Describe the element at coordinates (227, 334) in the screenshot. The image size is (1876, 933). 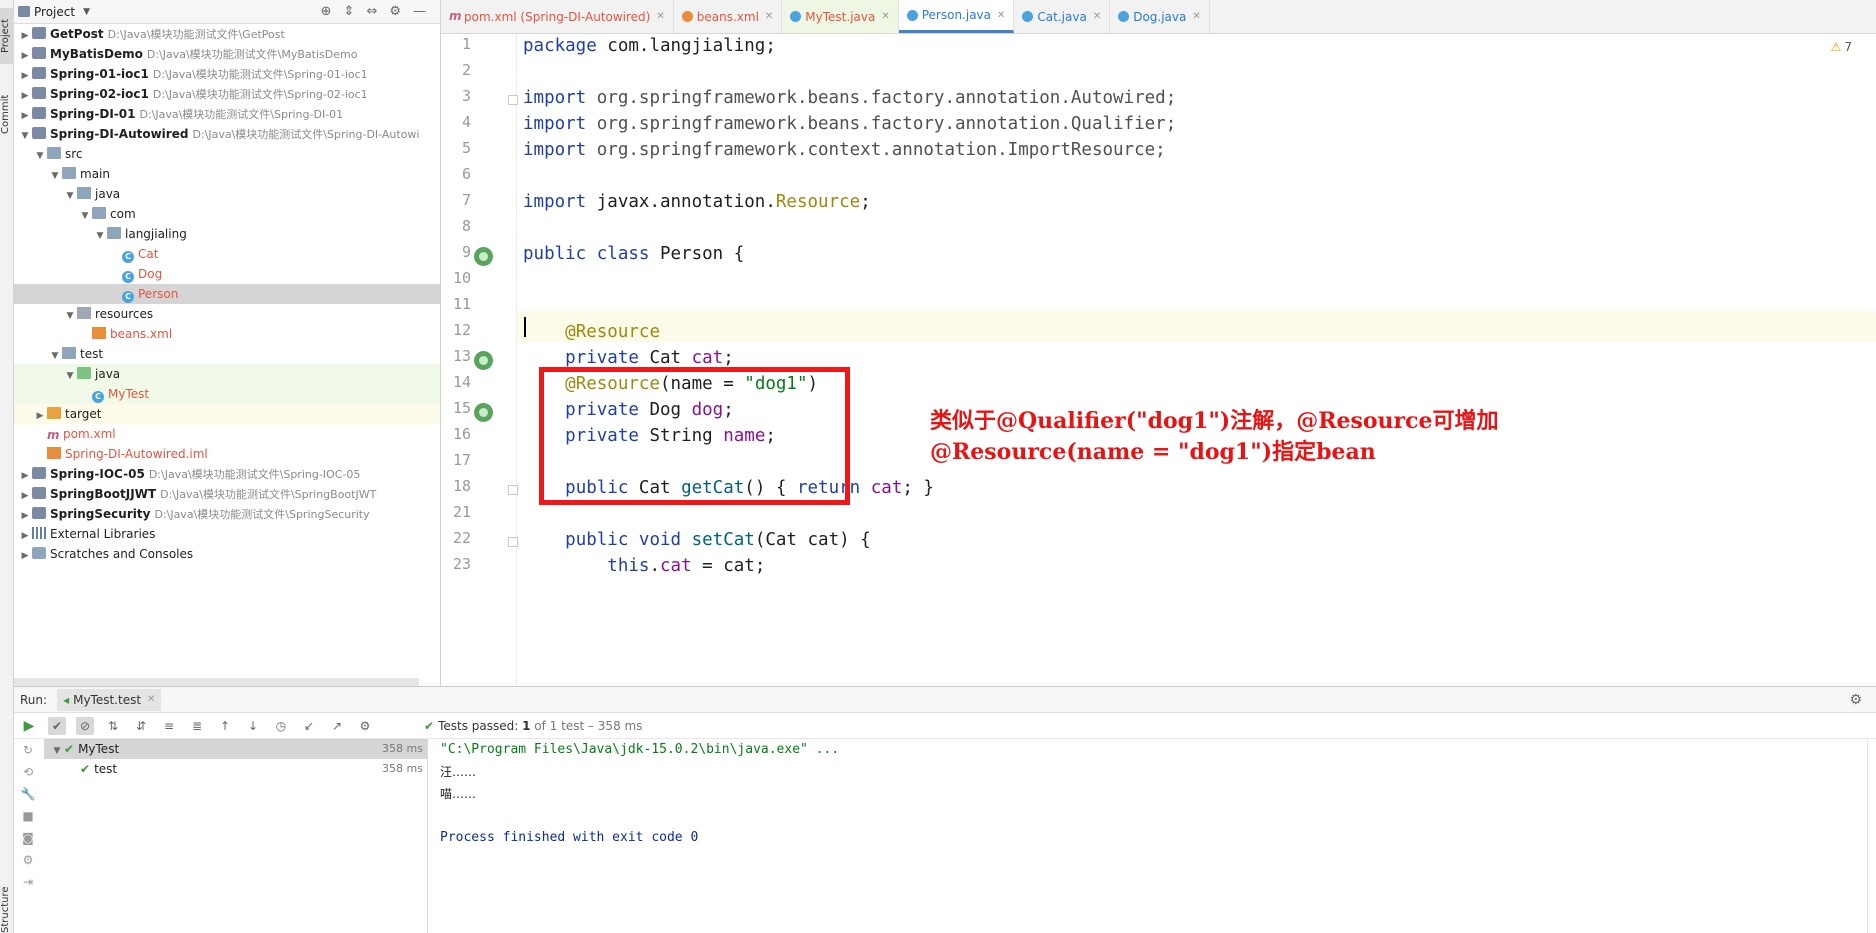
I see `tree-item: beans.xml` at that location.